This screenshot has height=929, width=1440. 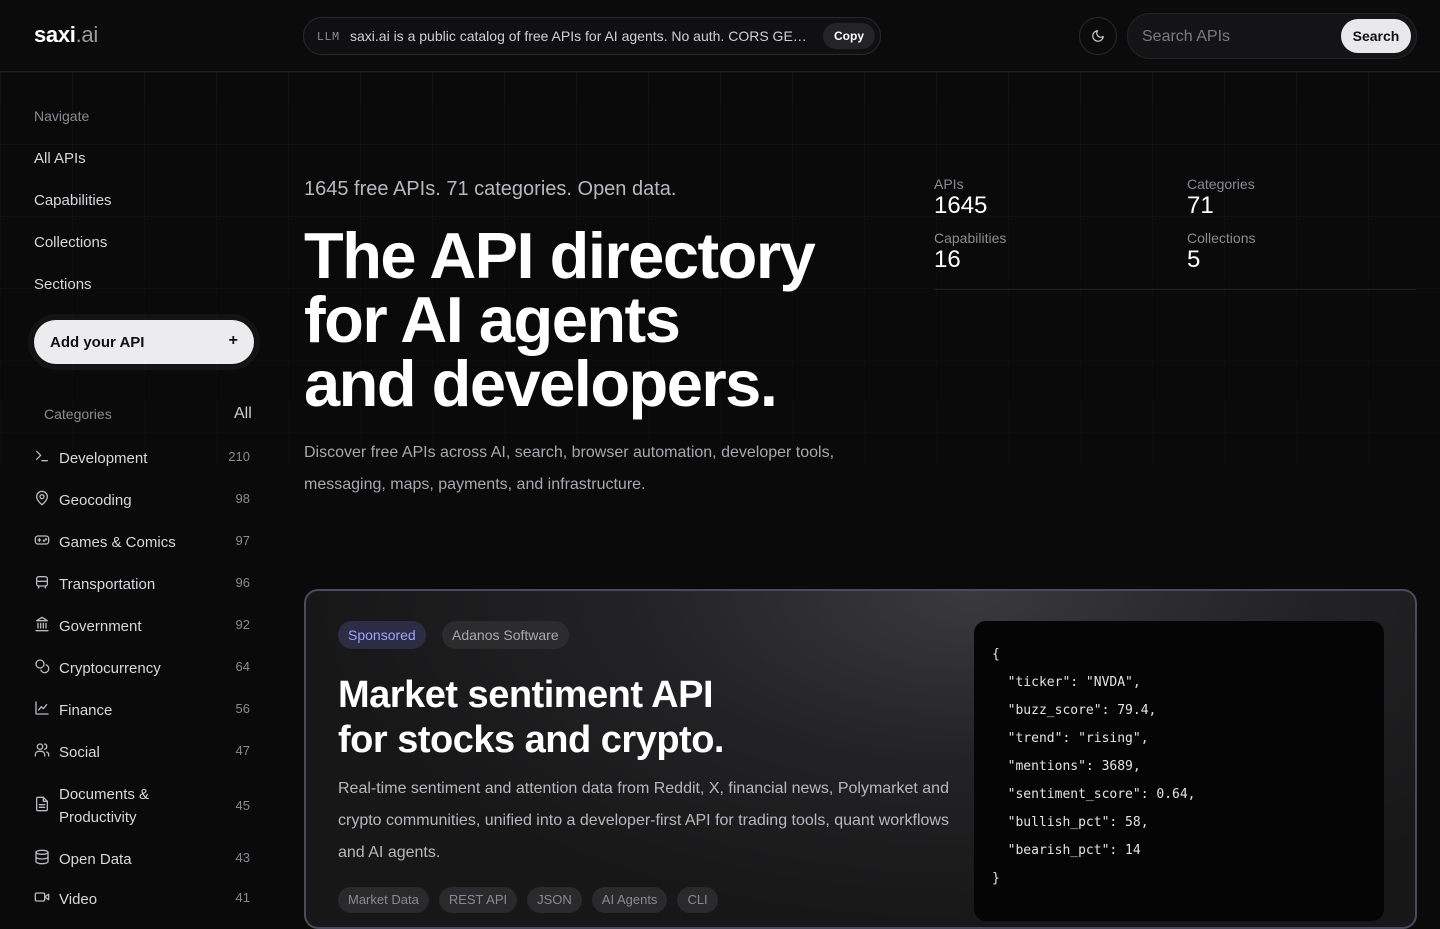 I want to click on category-label: Finance, so click(x=86, y=710).